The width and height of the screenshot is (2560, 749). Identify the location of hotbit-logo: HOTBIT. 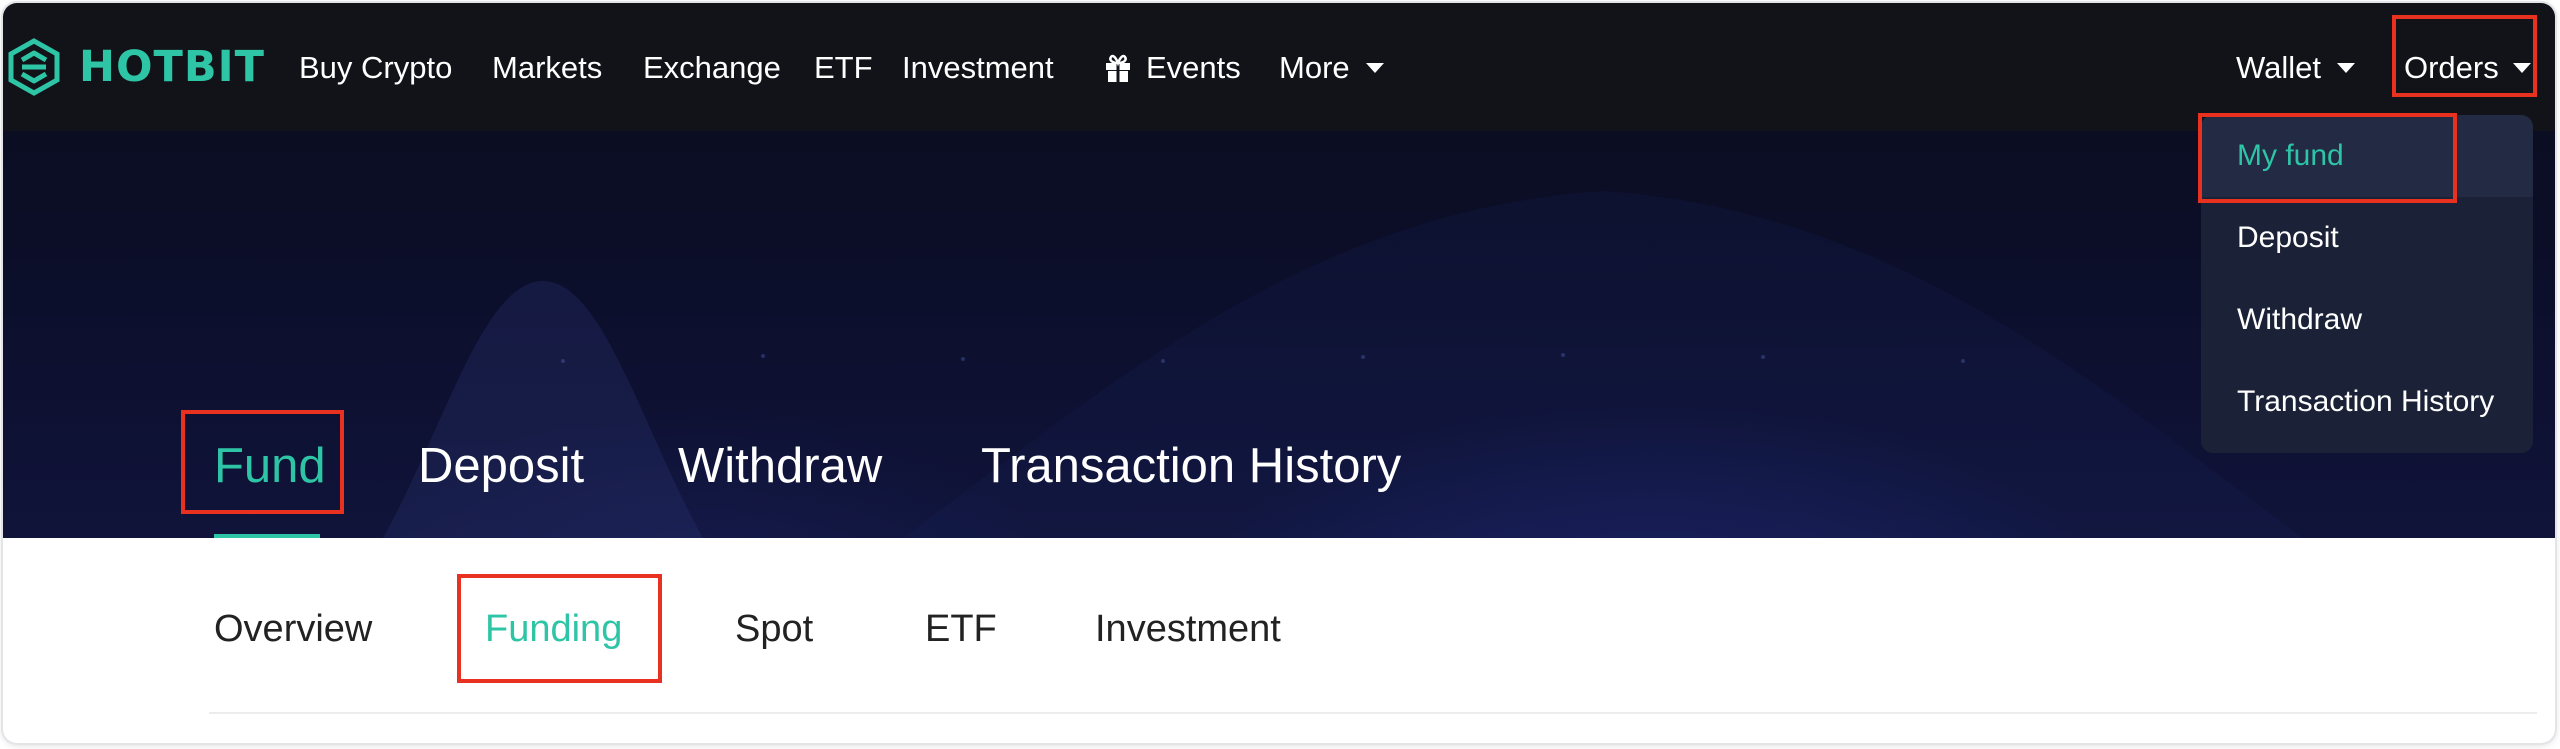
(135, 67).